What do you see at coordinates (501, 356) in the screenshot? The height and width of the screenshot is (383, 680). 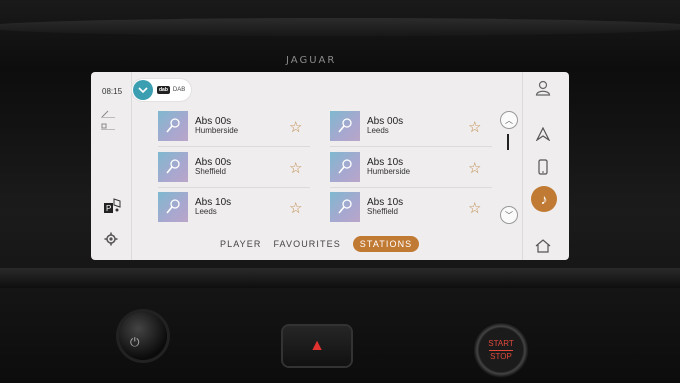 I see `stop-label: STOP` at bounding box center [501, 356].